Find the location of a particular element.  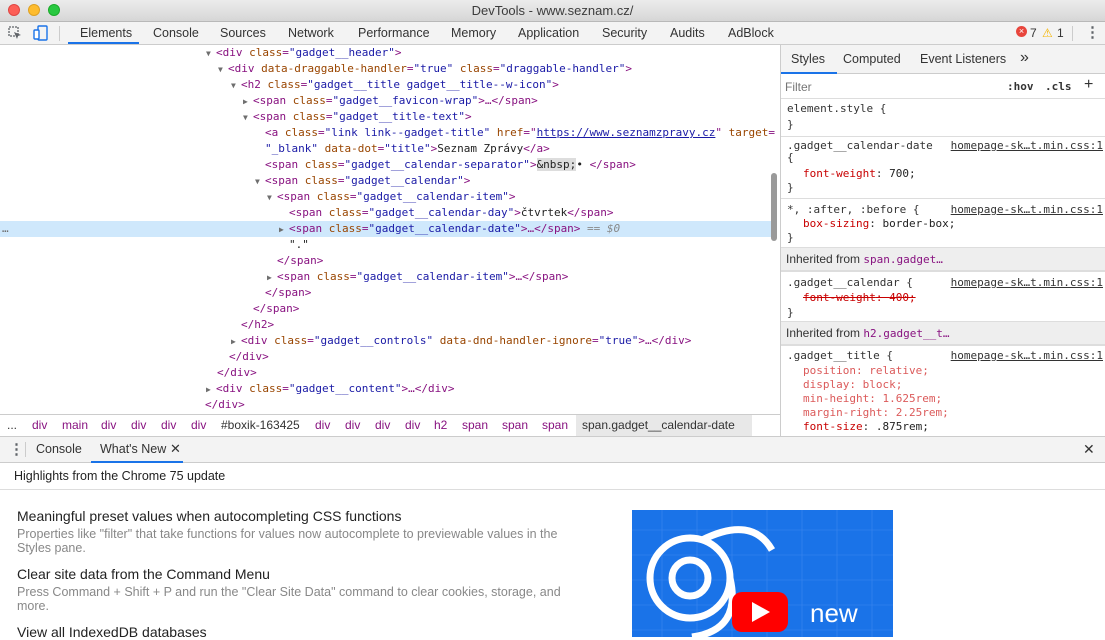

inspect-element-icon is located at coordinates (15, 33).